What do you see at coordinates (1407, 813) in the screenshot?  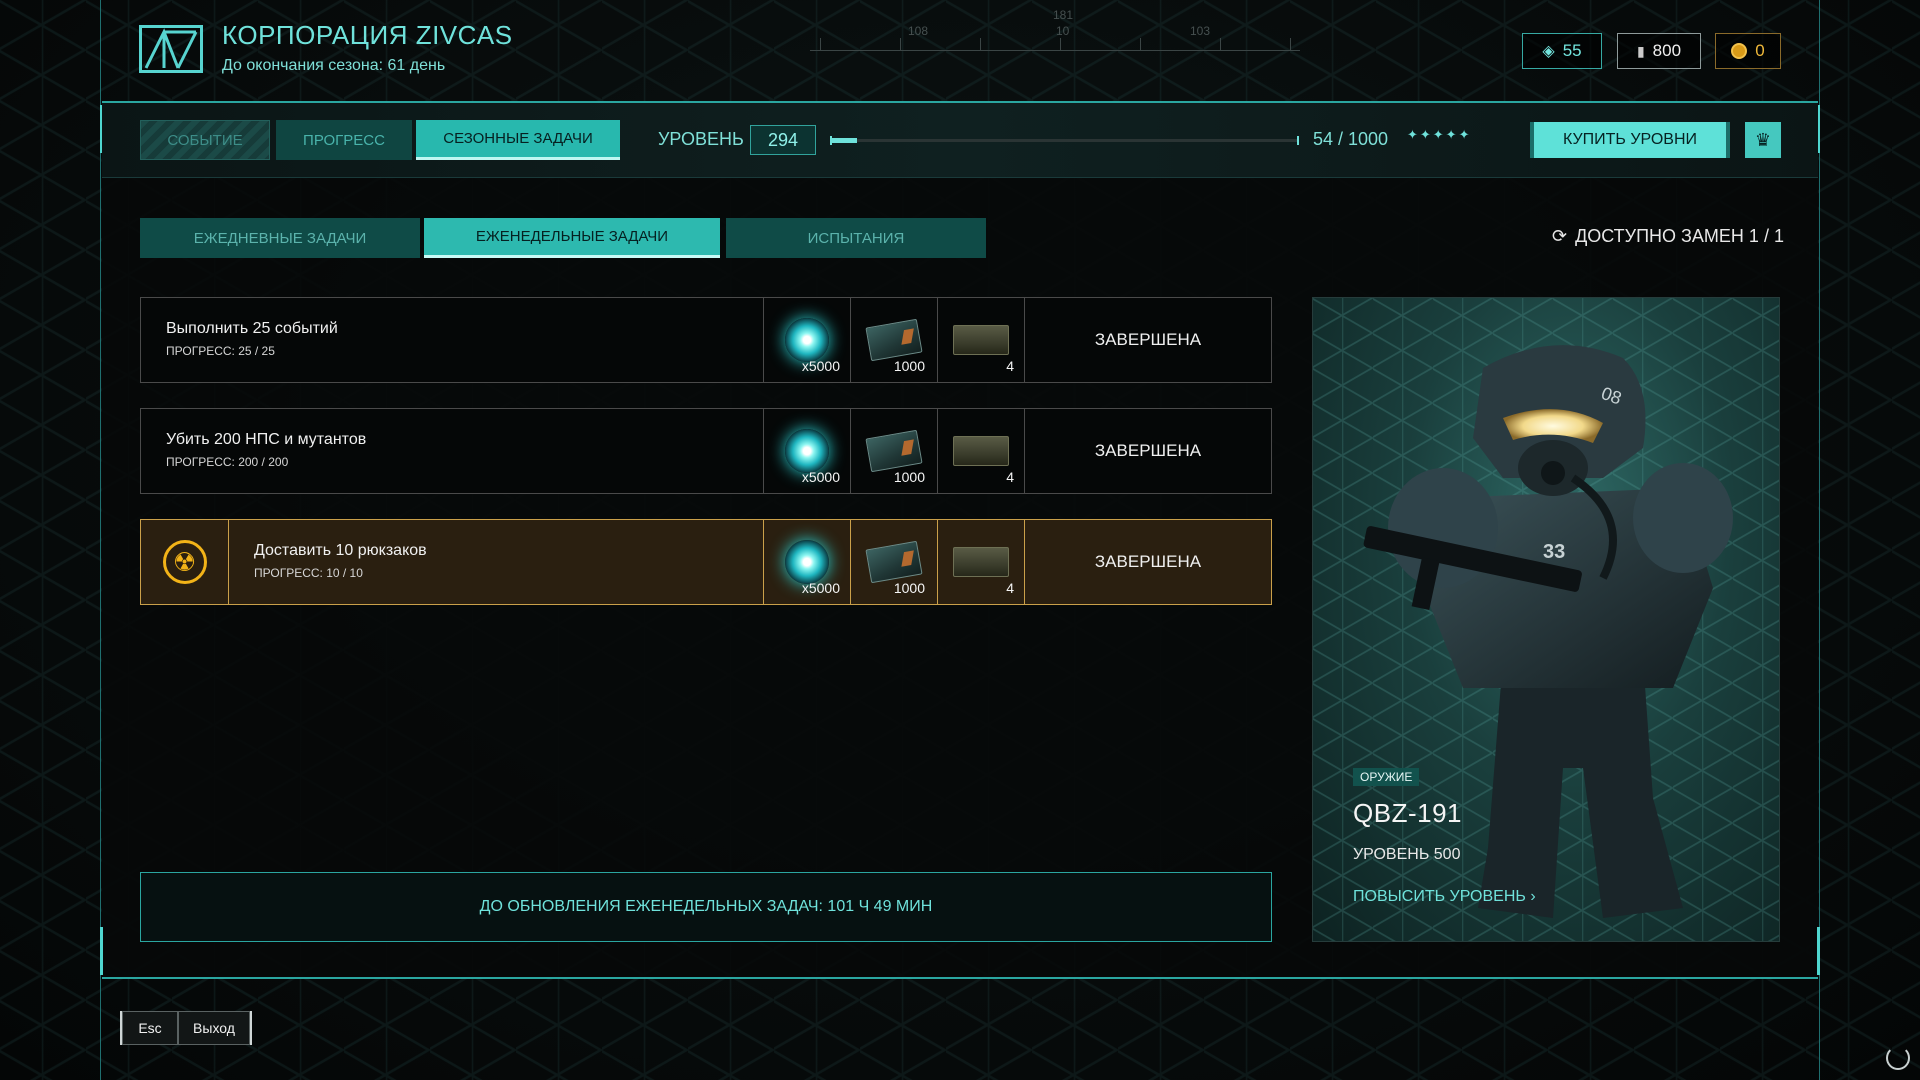 I see `item-title: QBZ-191` at bounding box center [1407, 813].